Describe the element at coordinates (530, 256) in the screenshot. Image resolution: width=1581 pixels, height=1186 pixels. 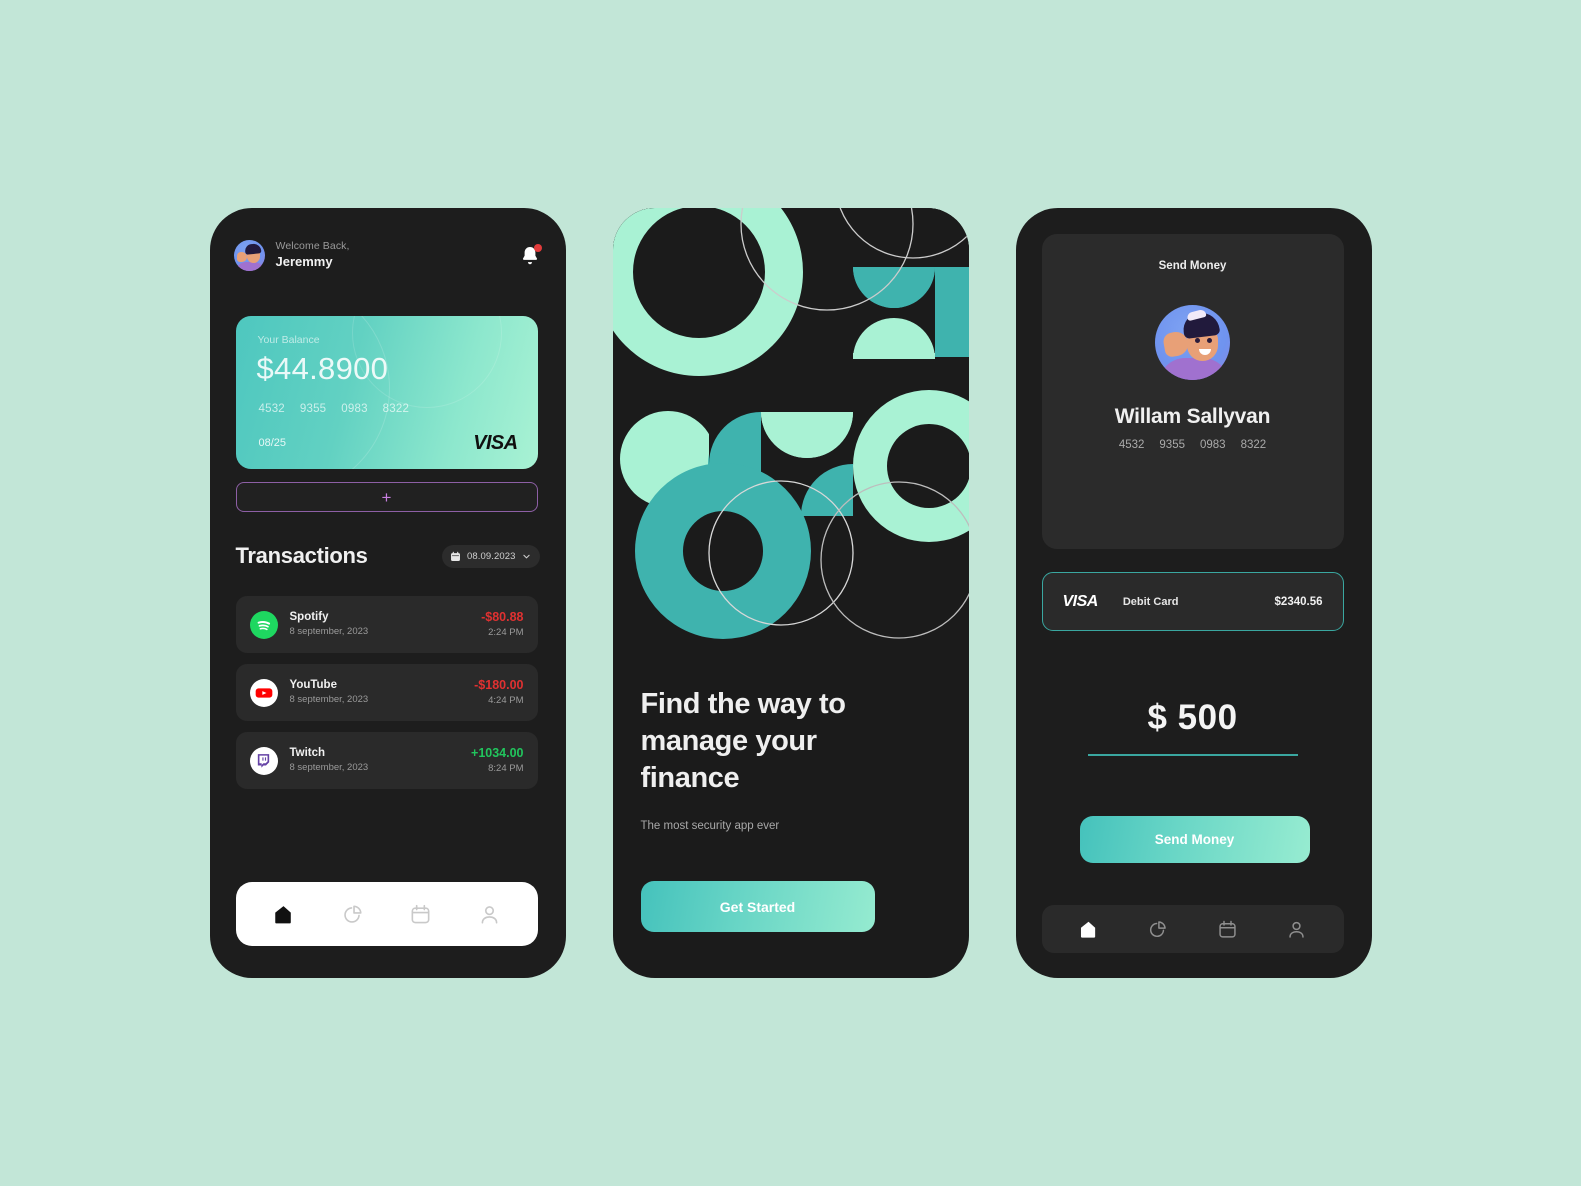
I see `notification-button` at that location.